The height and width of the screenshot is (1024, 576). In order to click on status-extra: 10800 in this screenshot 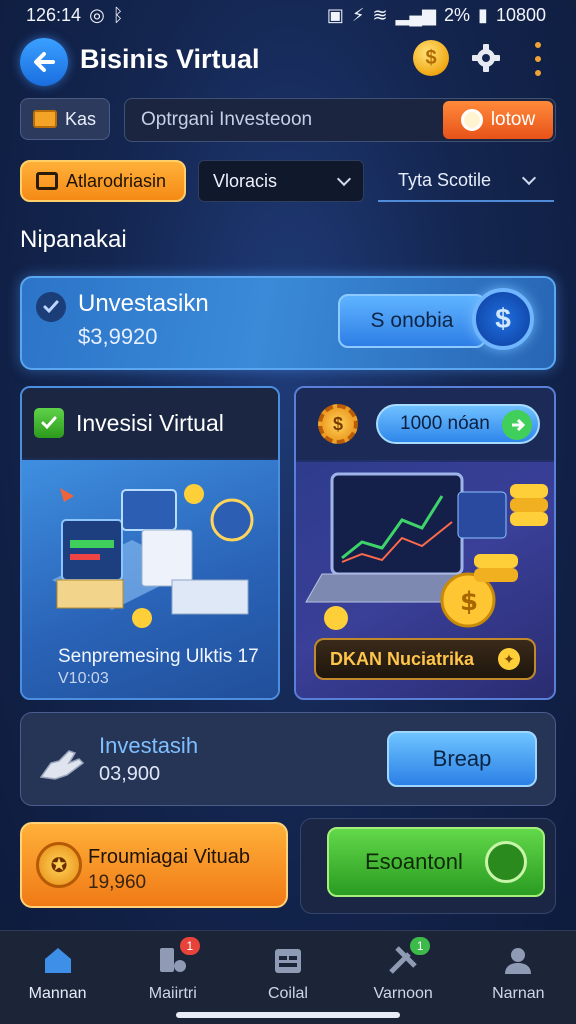, I will do `click(520, 14)`.